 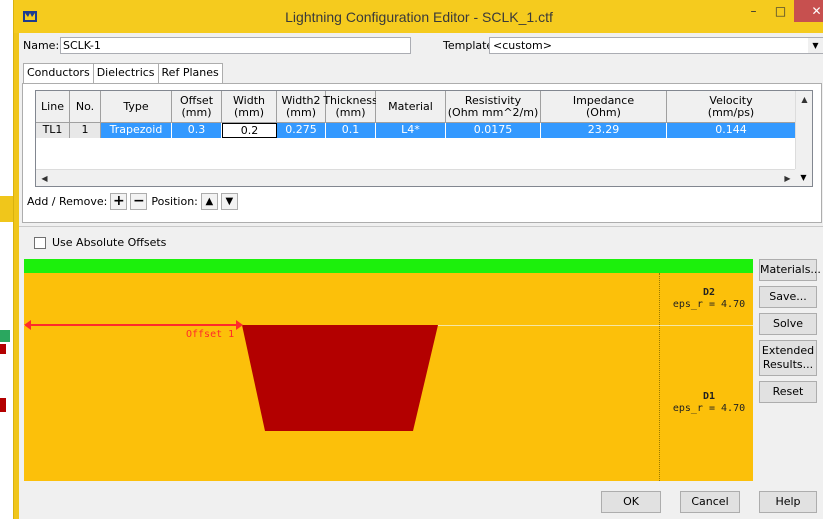 I want to click on scroll-right-icon: ▶, so click(x=787, y=178).